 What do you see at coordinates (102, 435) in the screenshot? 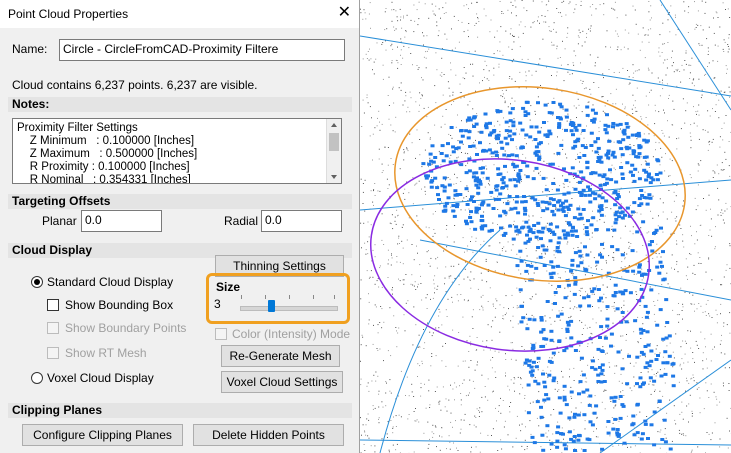
I see `configure-clipping-planes-button: Configure Clipping Planes` at bounding box center [102, 435].